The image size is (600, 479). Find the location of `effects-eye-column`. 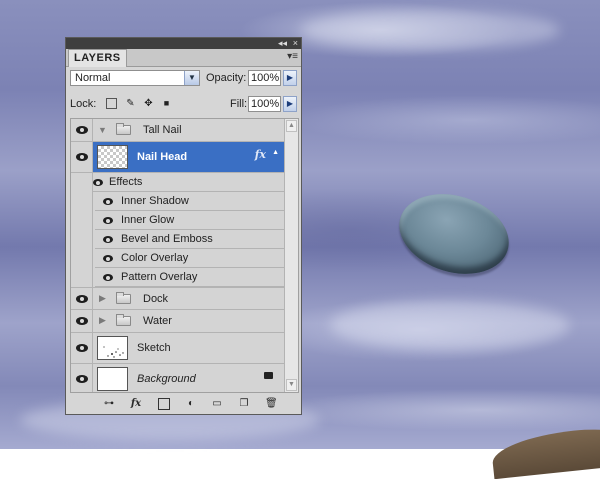

effects-eye-column is located at coordinates (82, 230).